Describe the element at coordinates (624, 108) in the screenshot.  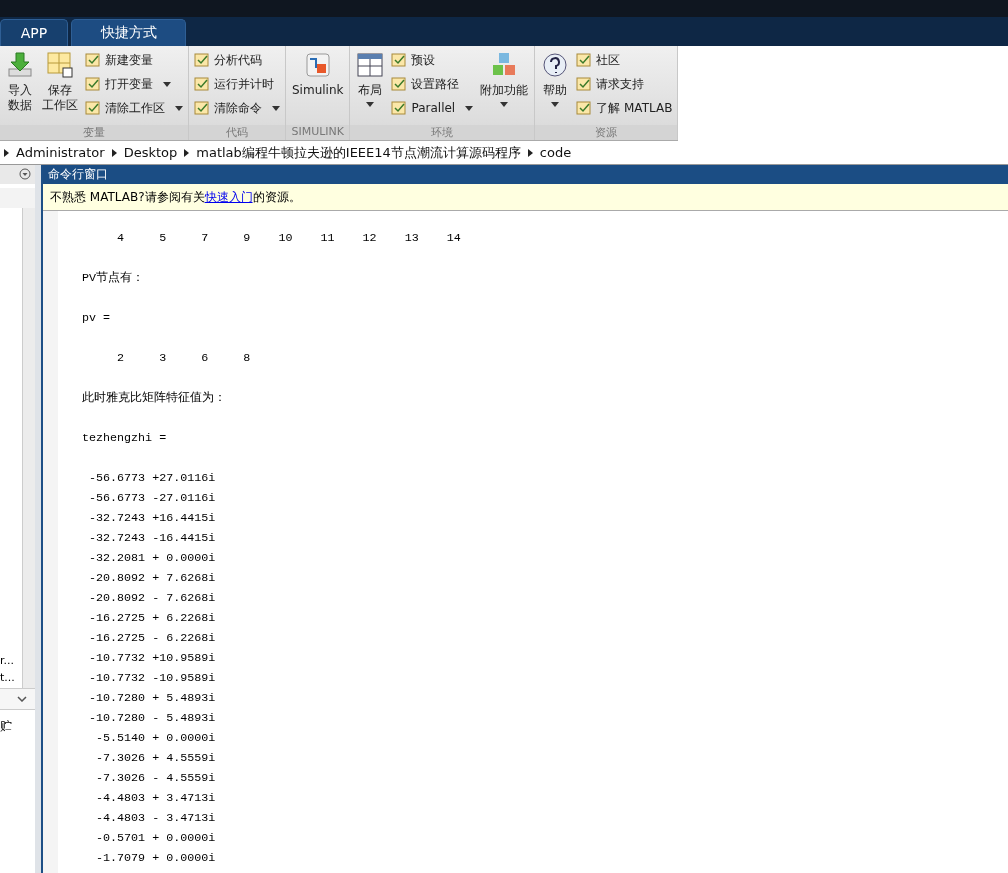
I see `ribbon-button: 了解 MATLAB` at that location.